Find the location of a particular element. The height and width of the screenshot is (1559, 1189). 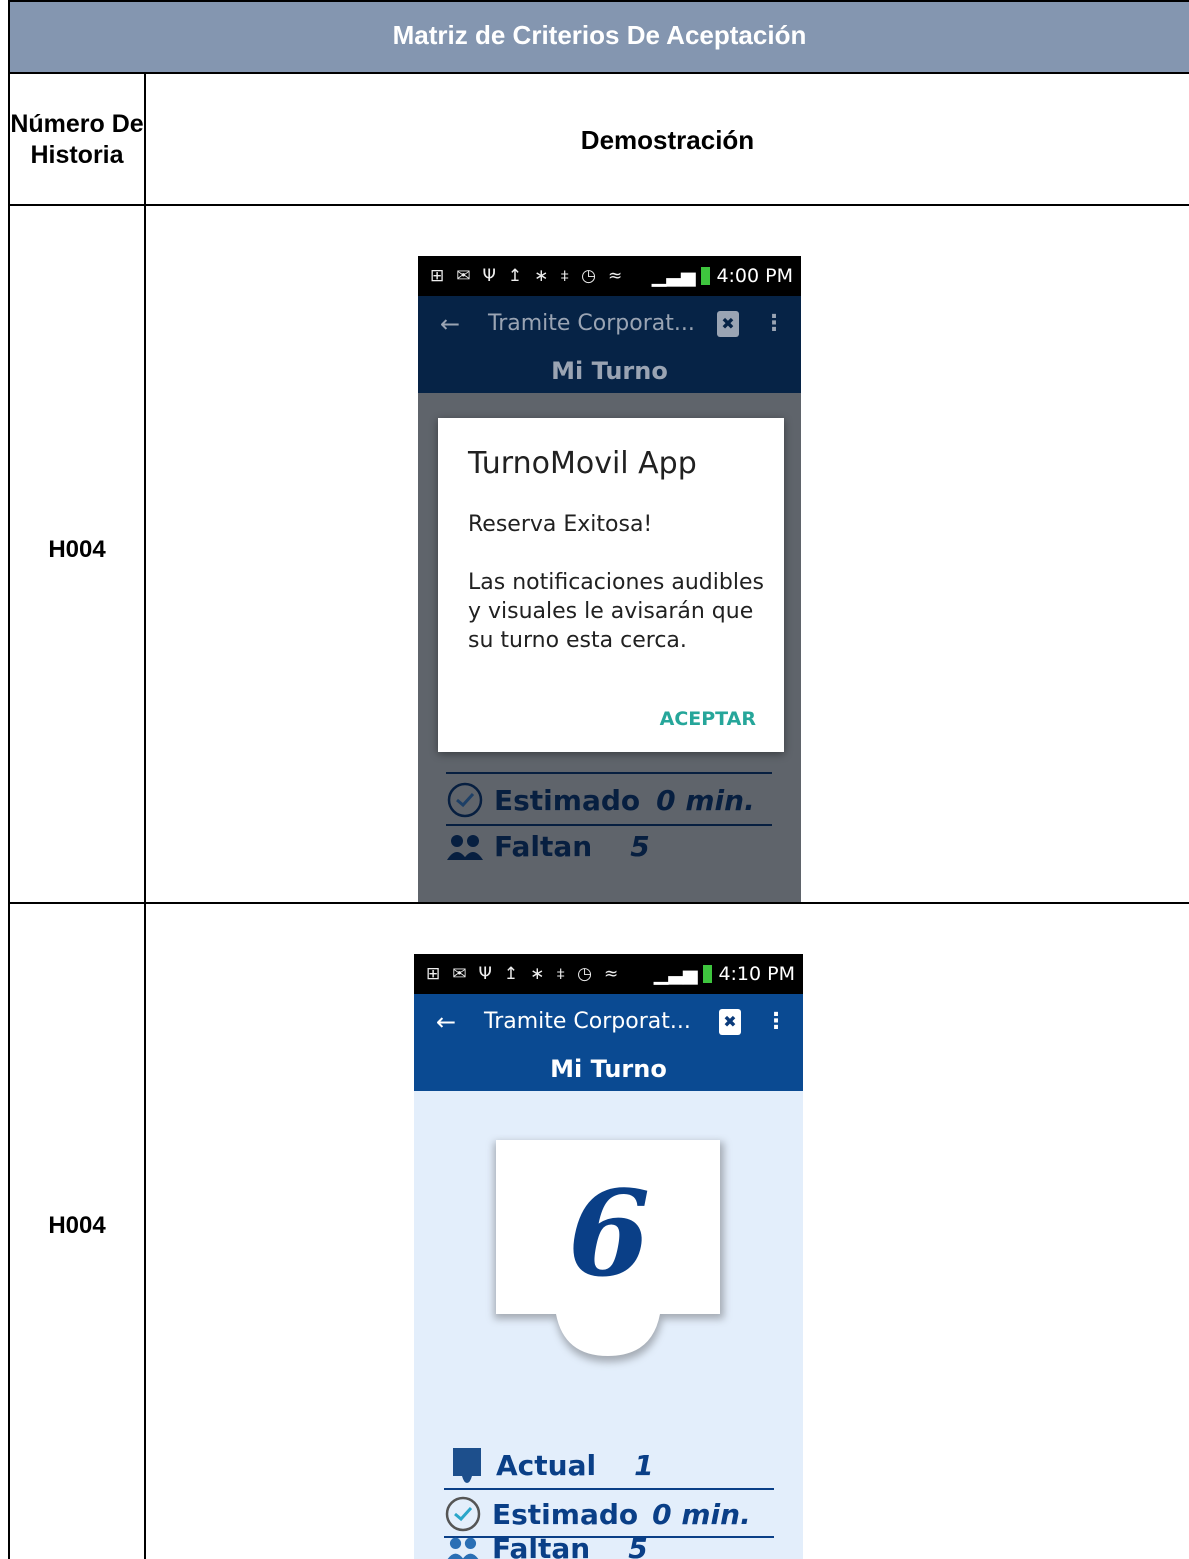

status-bar: ⊞ ✉ Ψ ↥ ∗ ⧧ ◷ ≈ ▁▃▅ 4:10 PM is located at coordinates (608, 974).